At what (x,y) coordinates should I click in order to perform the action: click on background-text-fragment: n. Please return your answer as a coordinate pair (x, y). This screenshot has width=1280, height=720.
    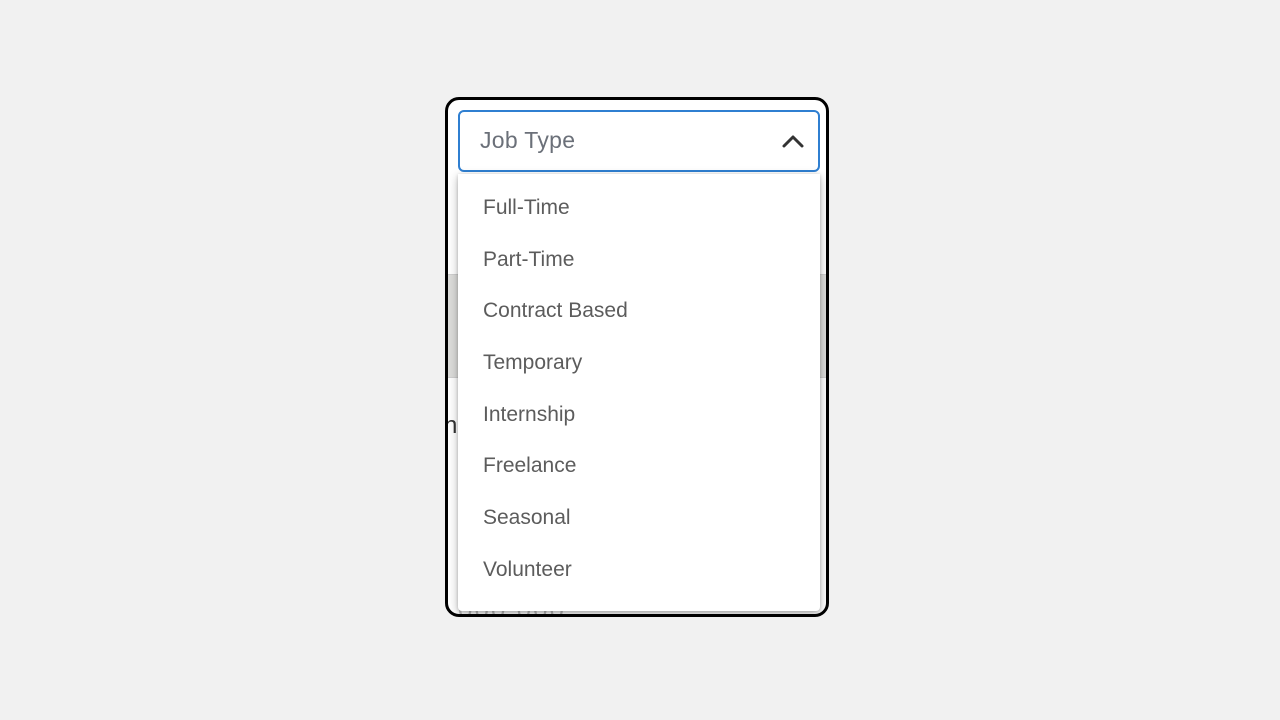
    Looking at the image, I should click on (451, 425).